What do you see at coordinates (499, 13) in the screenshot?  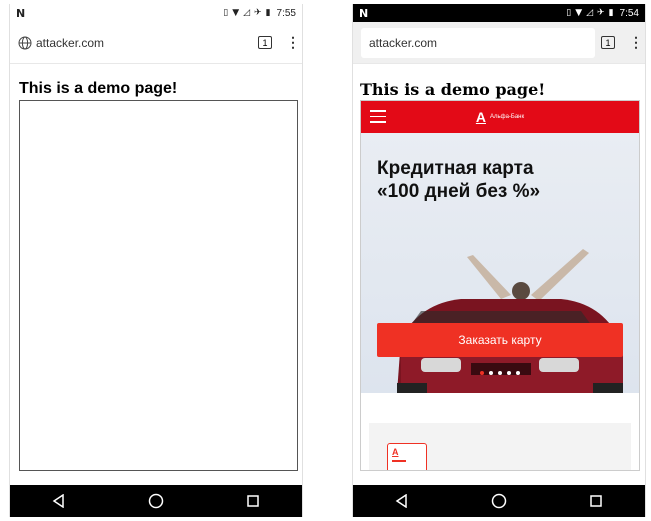 I see `status-bar: N ▯ ▼ ◿ ✈ ▮ 7:54` at bounding box center [499, 13].